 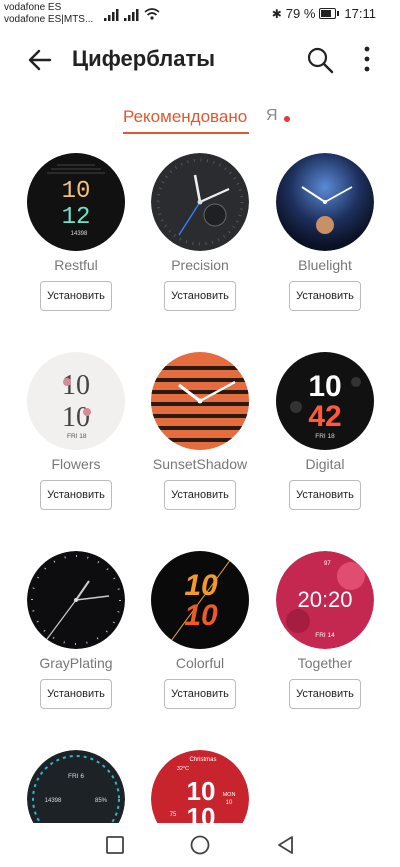 I want to click on search-icon, so click(x=320, y=60).